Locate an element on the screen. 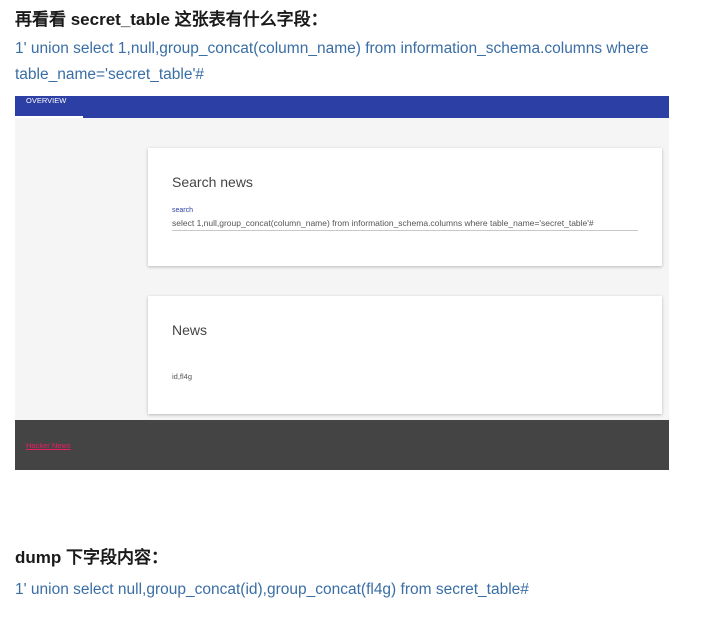 This screenshot has width=708, height=617. news-card-title: News is located at coordinates (190, 330).